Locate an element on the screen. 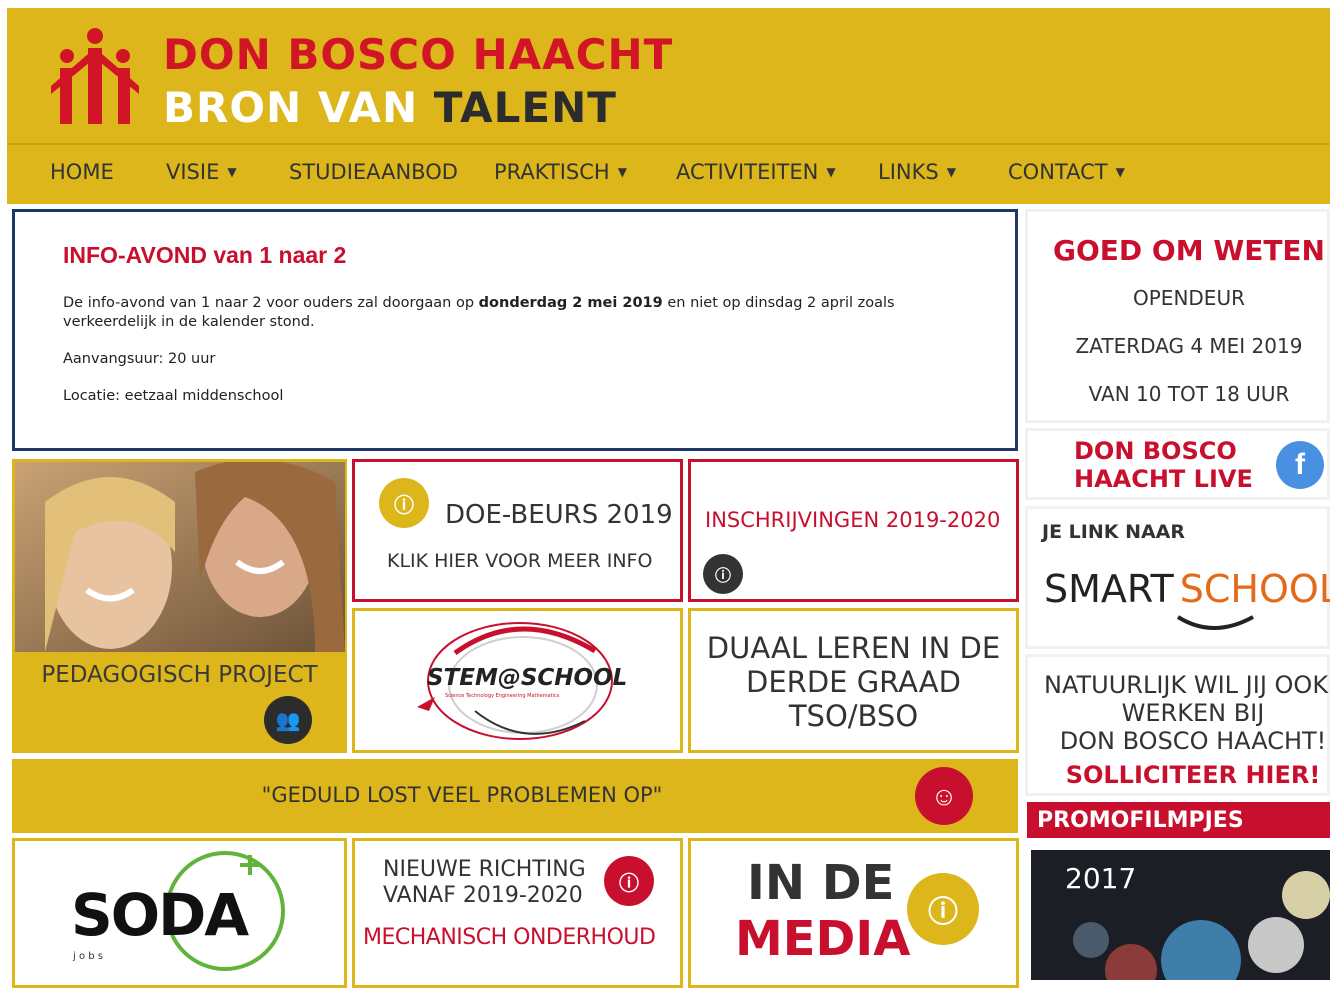 This screenshot has width=1330, height=988. tile-soda-jobs: SODA j o b s is located at coordinates (179, 913).